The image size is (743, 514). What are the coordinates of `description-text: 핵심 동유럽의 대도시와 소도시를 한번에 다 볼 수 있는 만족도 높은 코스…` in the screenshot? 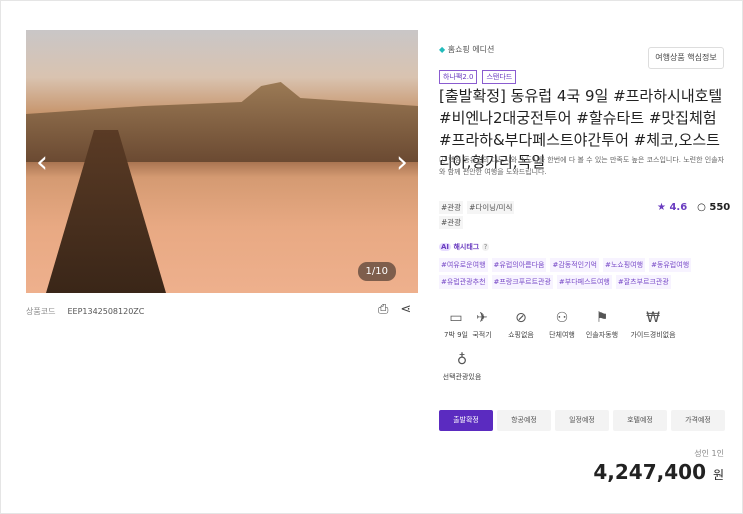 It's located at (582, 166).